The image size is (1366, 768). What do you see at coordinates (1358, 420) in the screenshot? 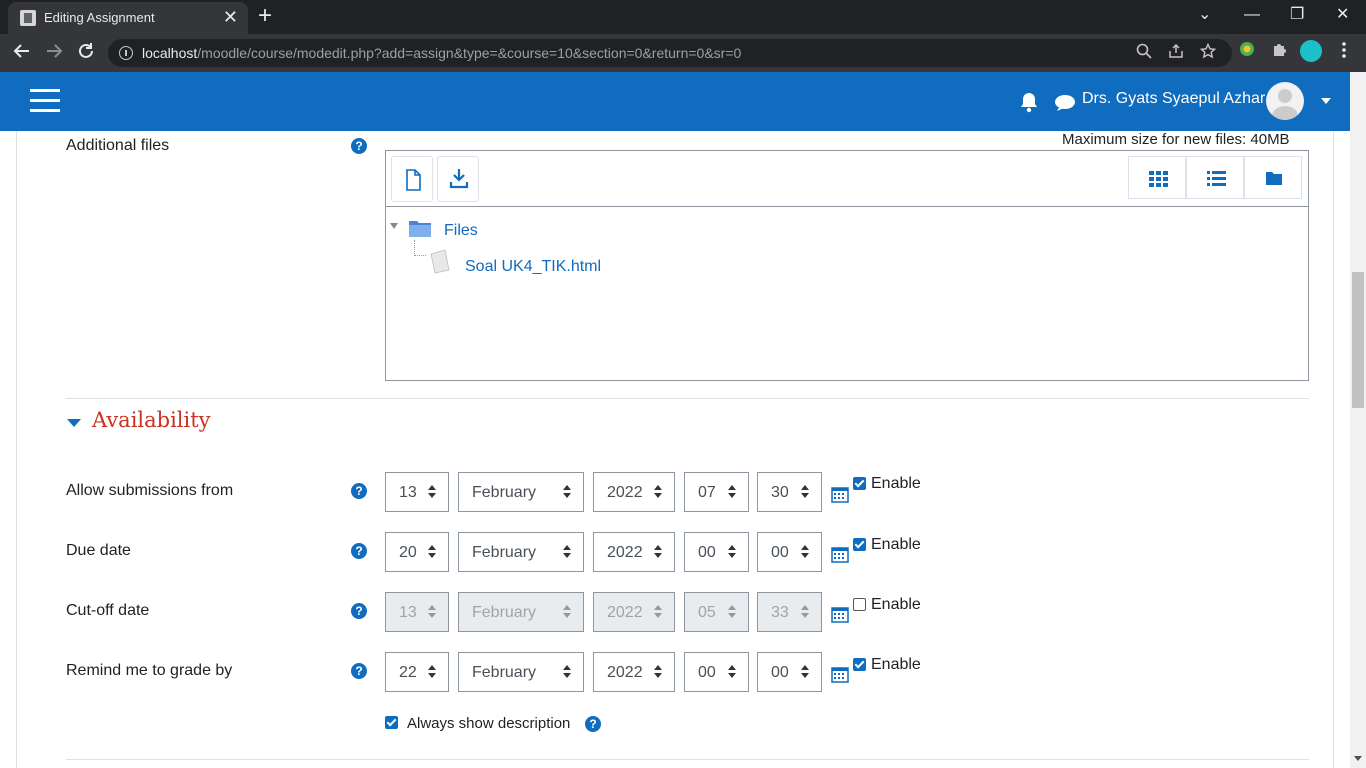
I see `page-scrollbar` at bounding box center [1358, 420].